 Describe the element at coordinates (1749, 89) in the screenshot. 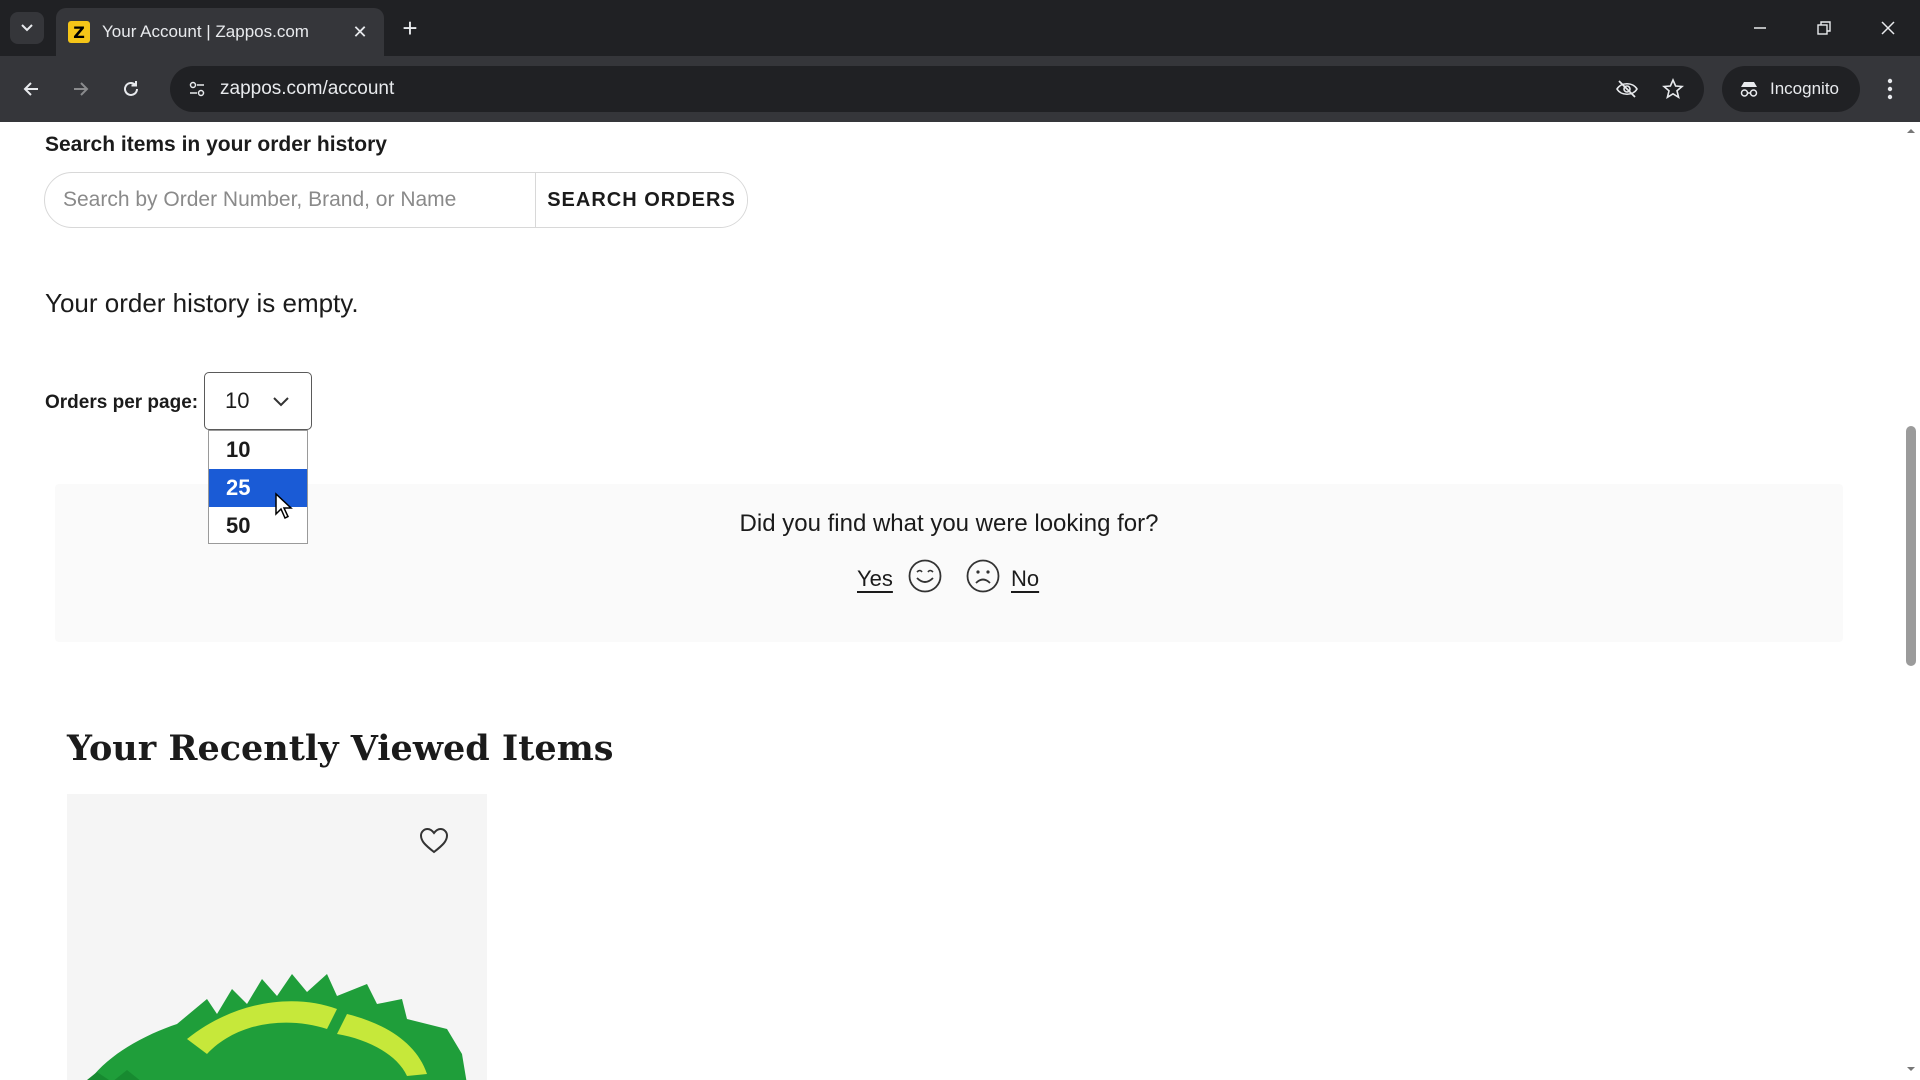

I see `incognito-icon` at that location.